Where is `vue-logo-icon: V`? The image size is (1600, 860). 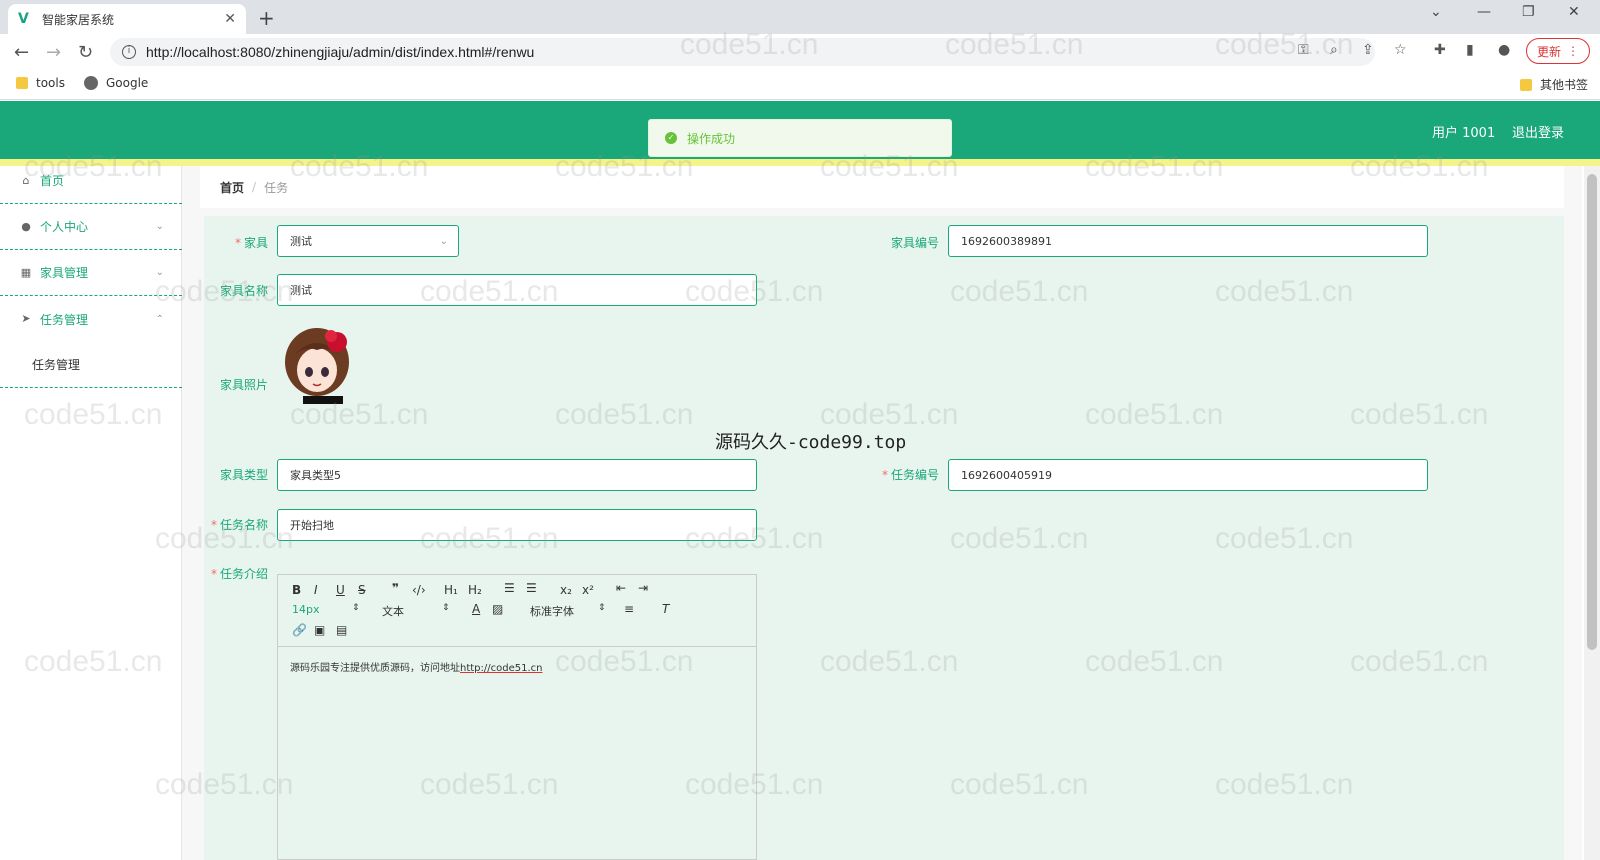
vue-logo-icon: V is located at coordinates (23, 19).